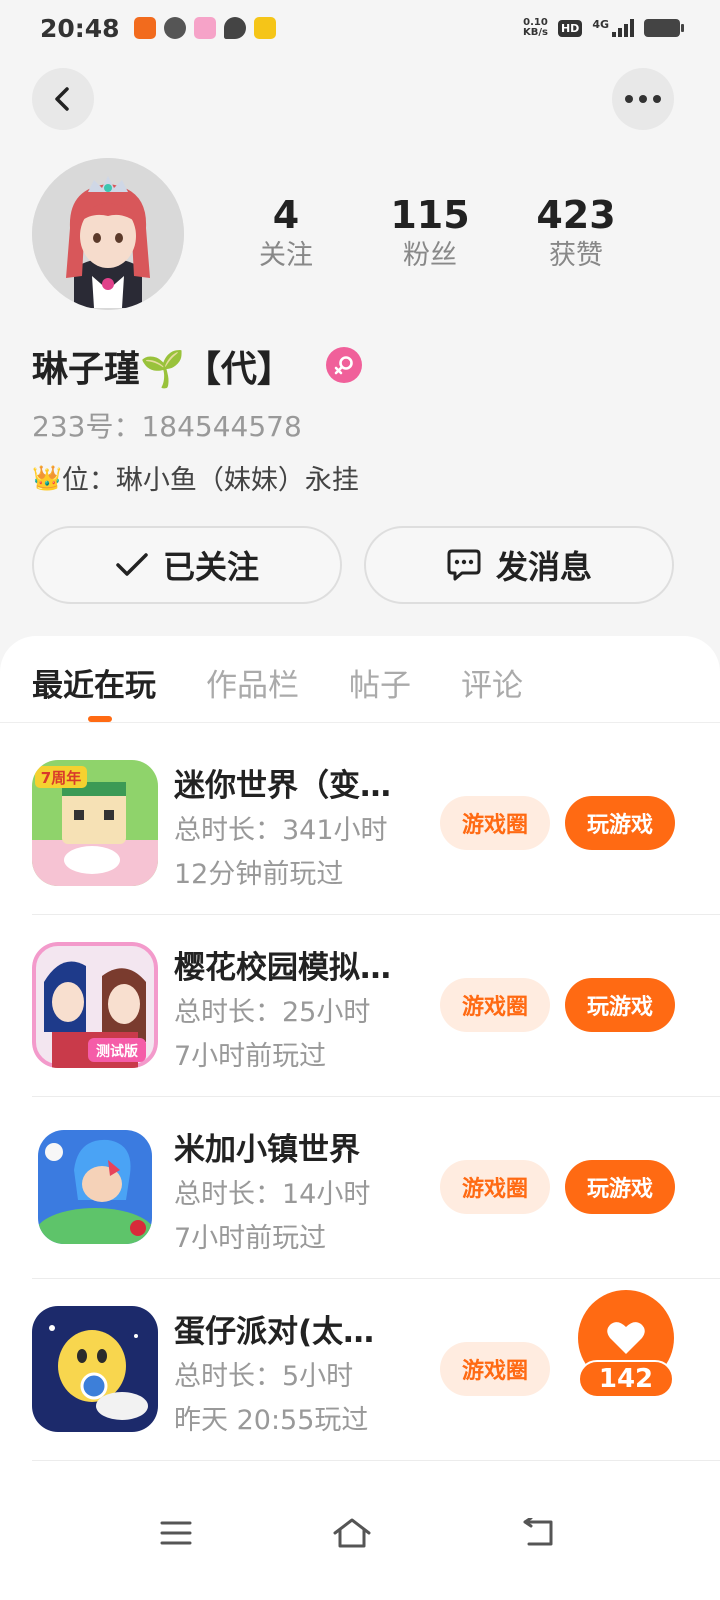  I want to click on tab-comments: 评论, so click(492, 682).